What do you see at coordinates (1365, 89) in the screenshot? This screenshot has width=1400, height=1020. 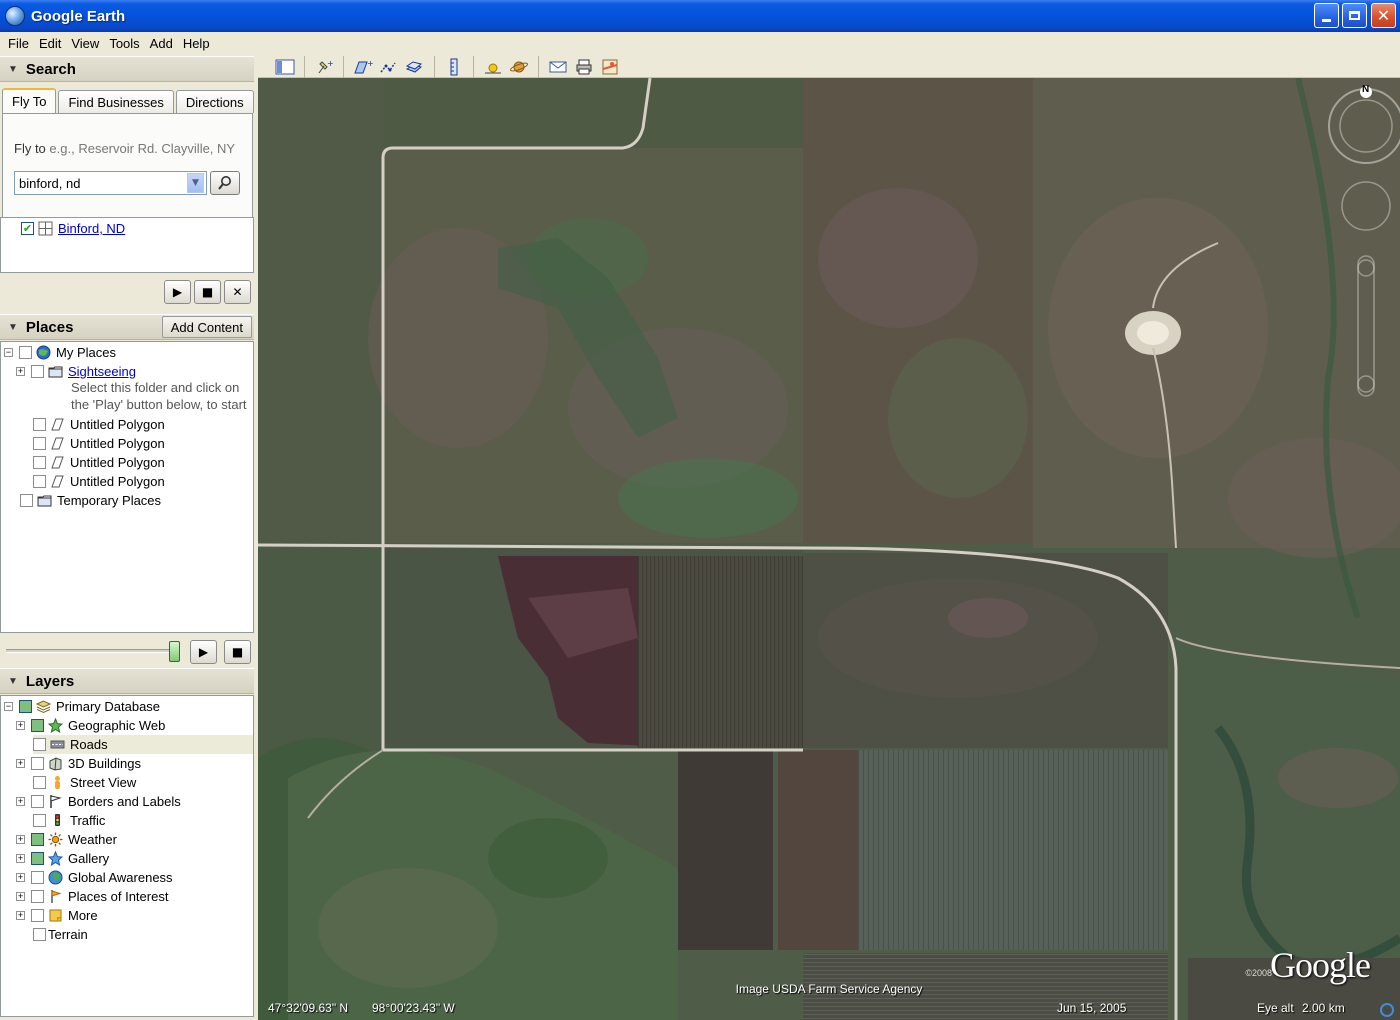 I see `north-indicator: N` at bounding box center [1365, 89].